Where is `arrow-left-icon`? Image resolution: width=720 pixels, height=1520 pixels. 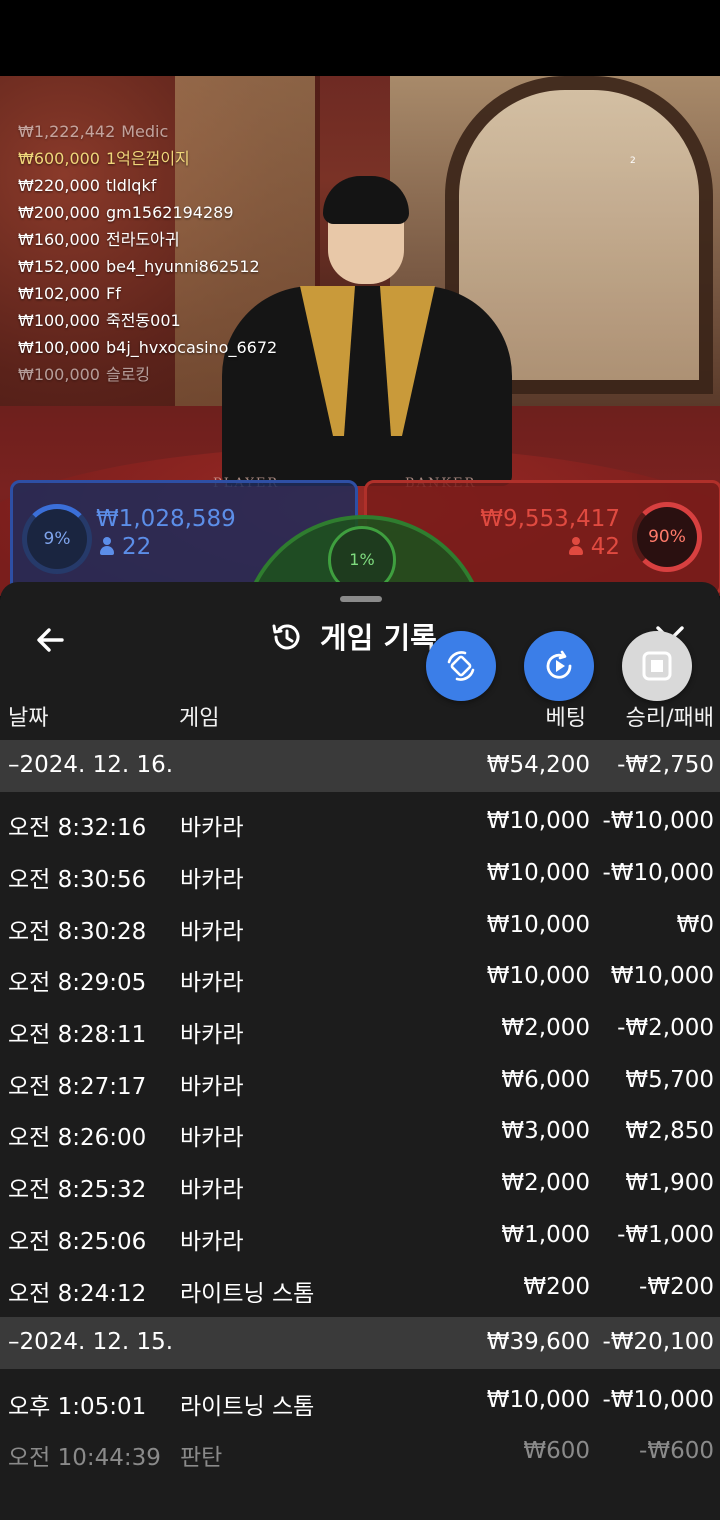 arrow-left-icon is located at coordinates (52, 640).